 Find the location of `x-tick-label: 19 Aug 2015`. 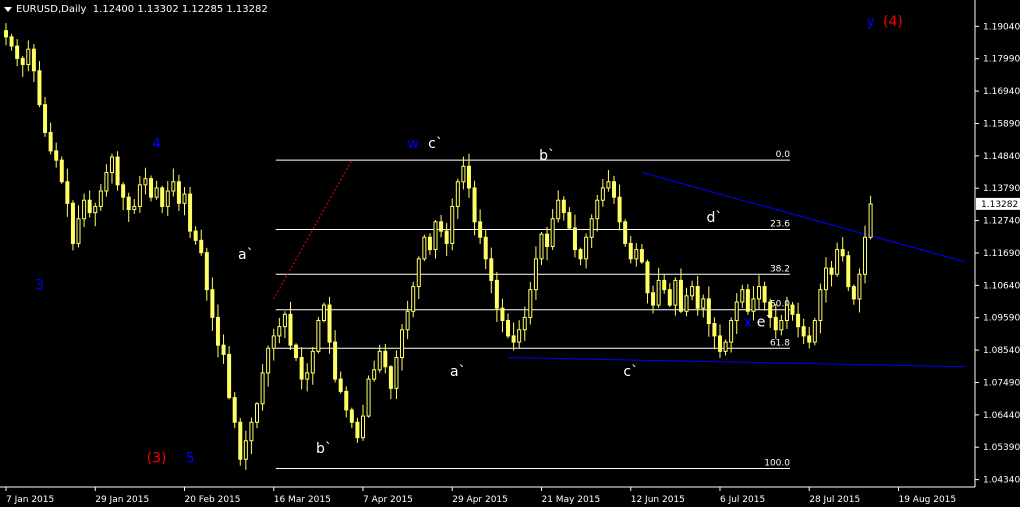

x-tick-label: 19 Aug 2015 is located at coordinates (927, 500).